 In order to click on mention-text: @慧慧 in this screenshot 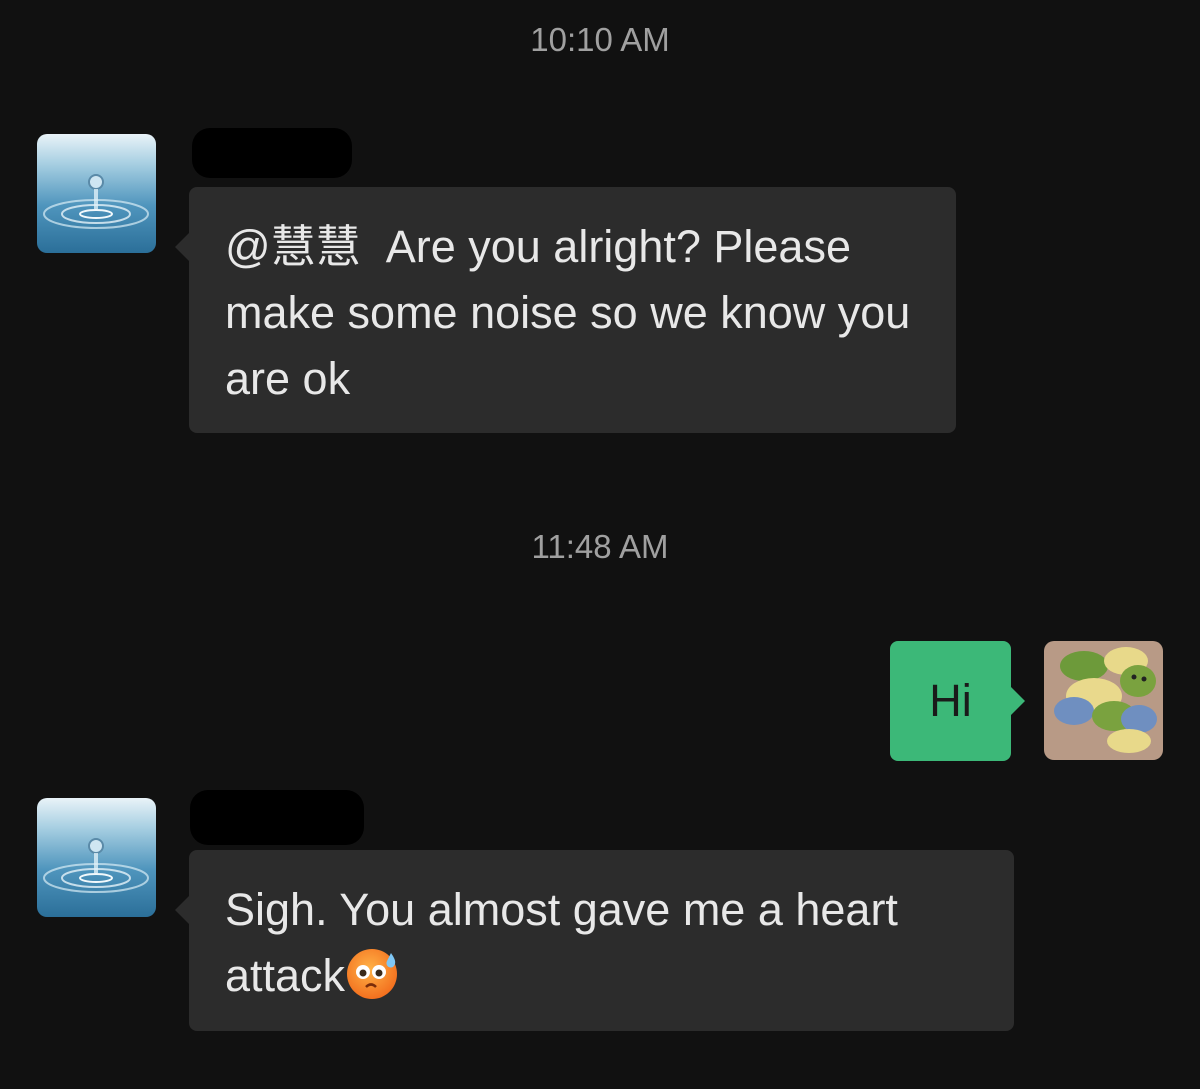, I will do `click(293, 246)`.